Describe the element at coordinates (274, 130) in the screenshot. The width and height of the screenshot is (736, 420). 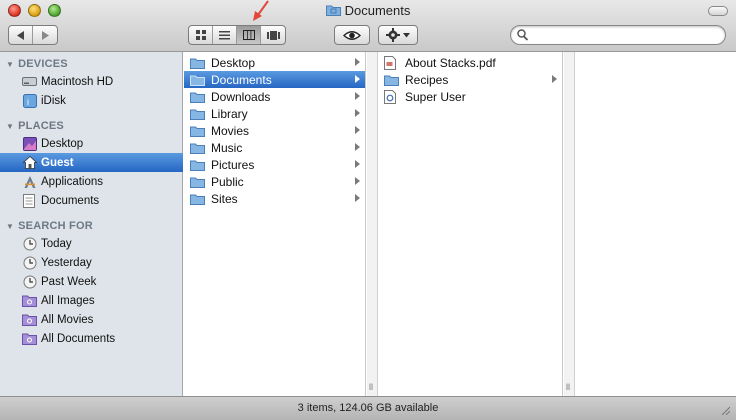
I see `list-item: Movies` at that location.